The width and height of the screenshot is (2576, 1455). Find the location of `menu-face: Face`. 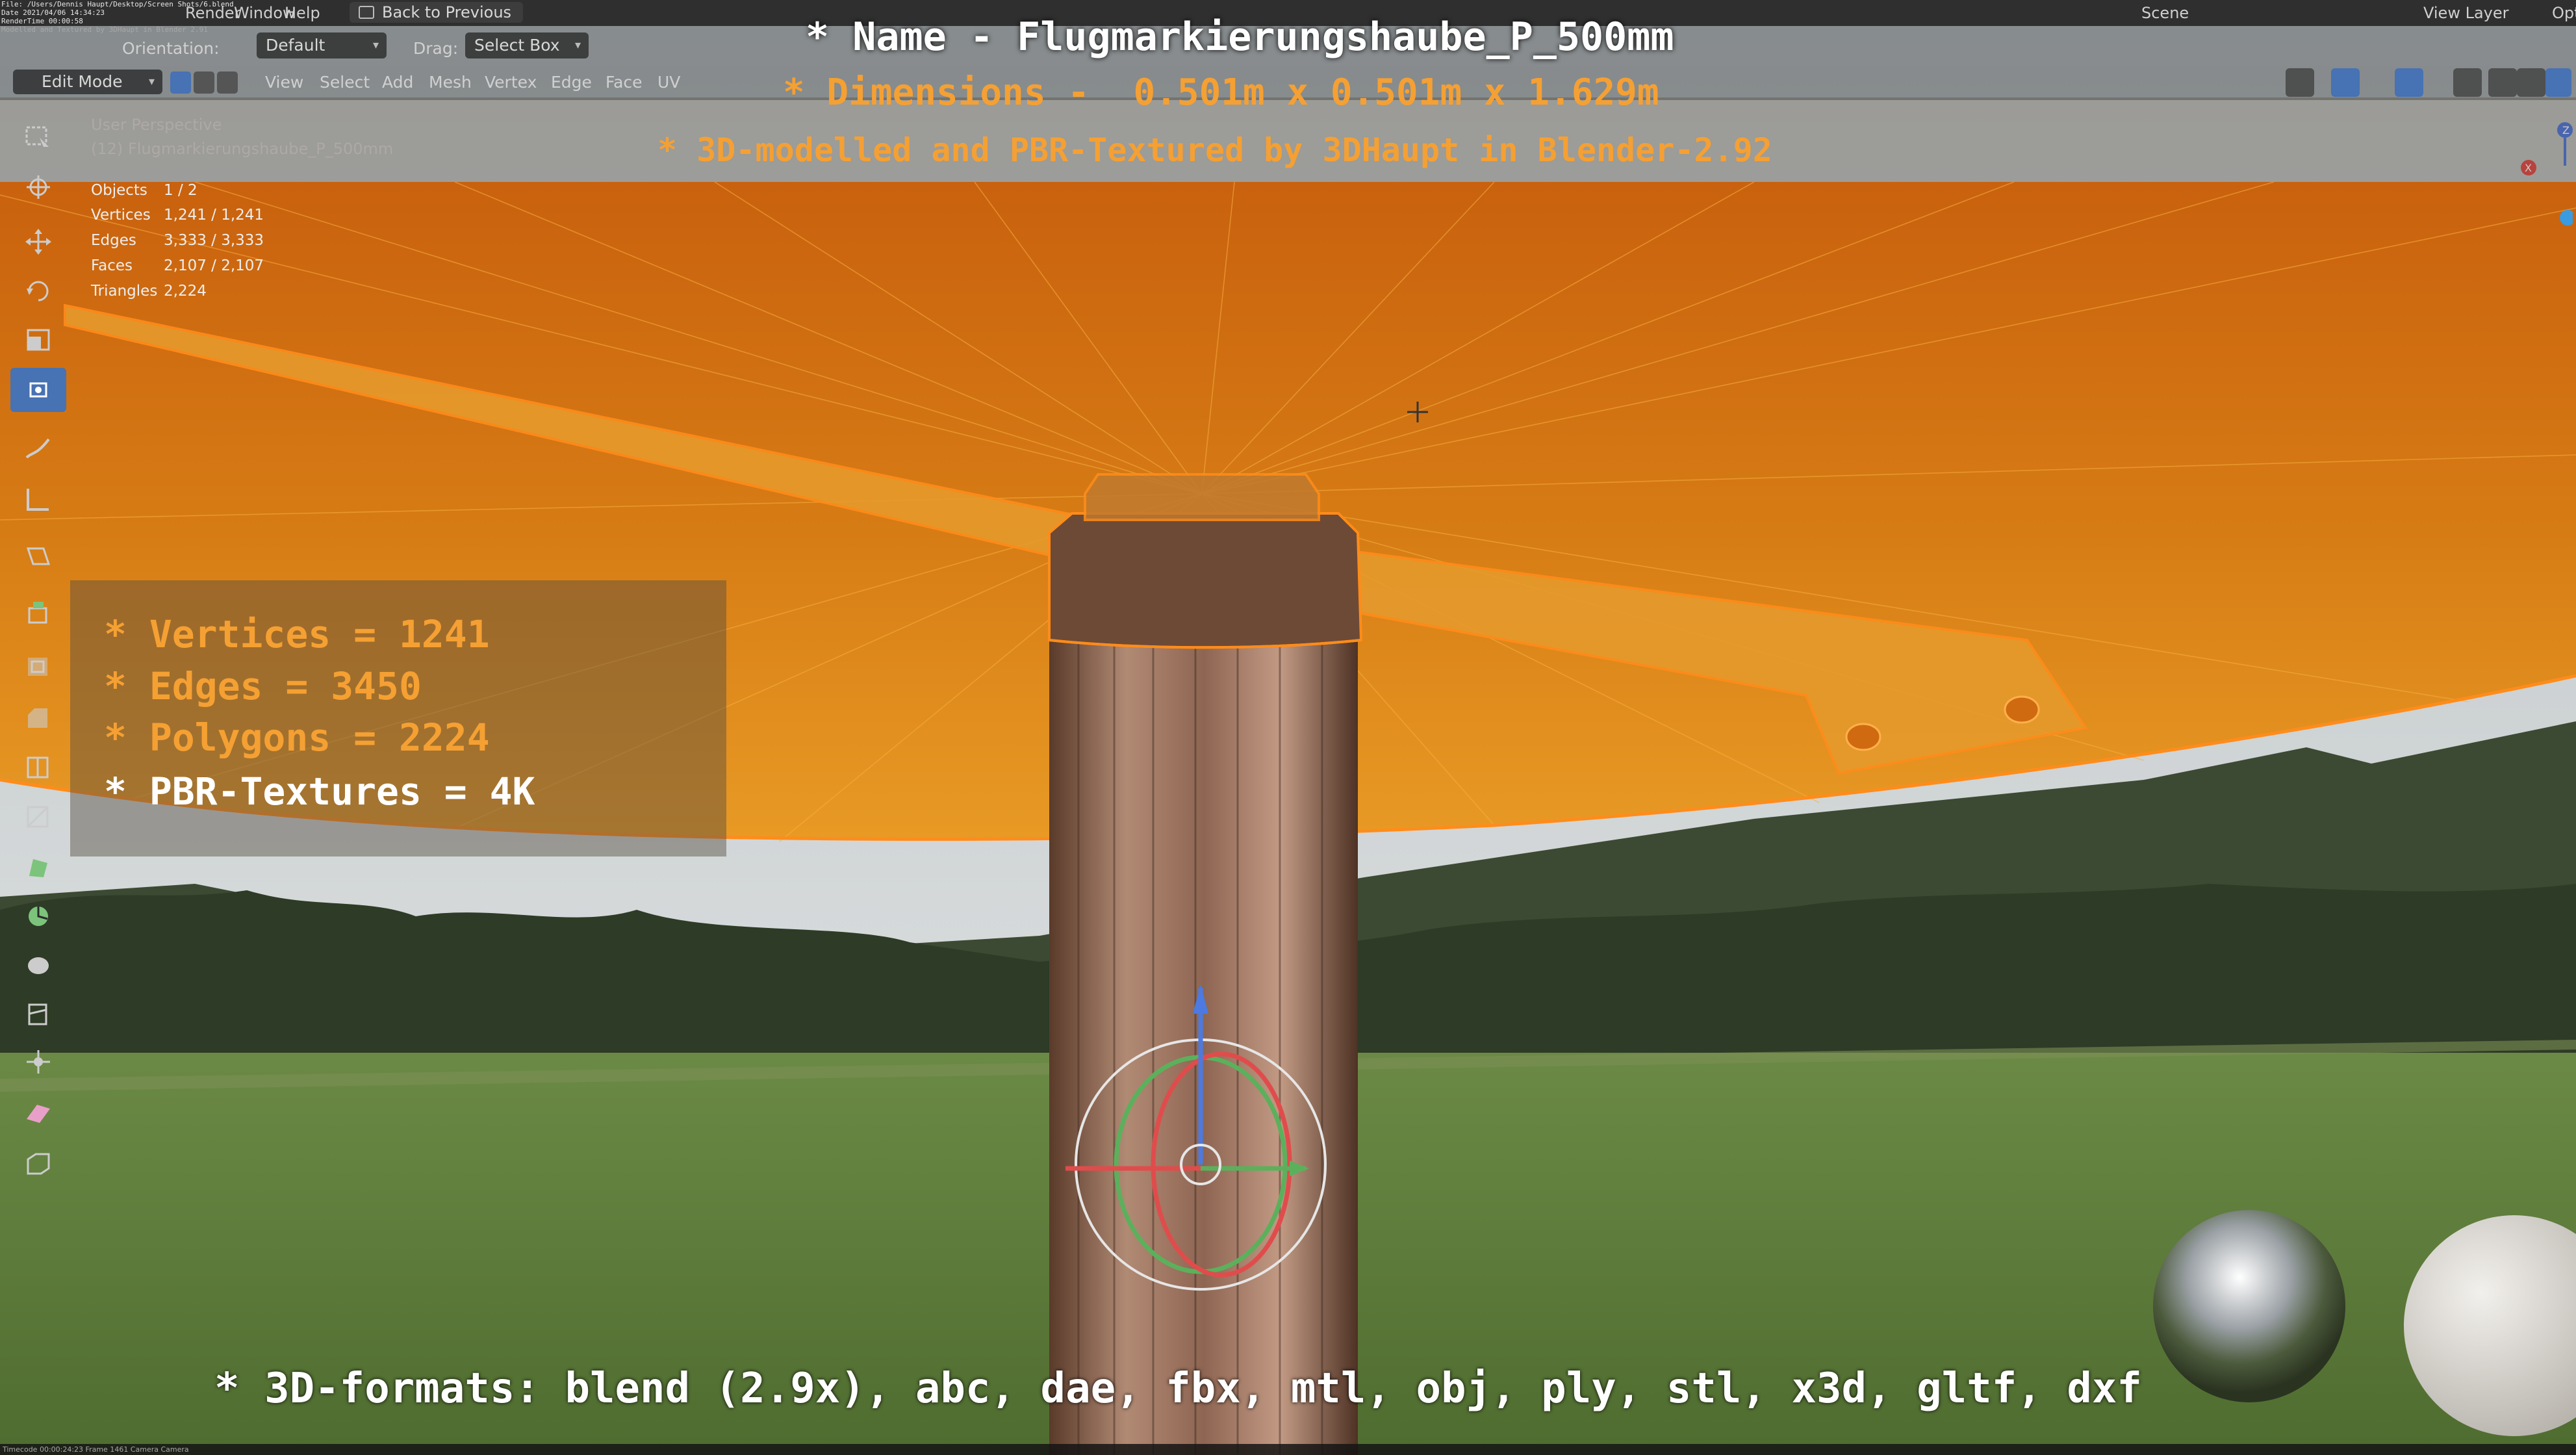

menu-face: Face is located at coordinates (624, 83).